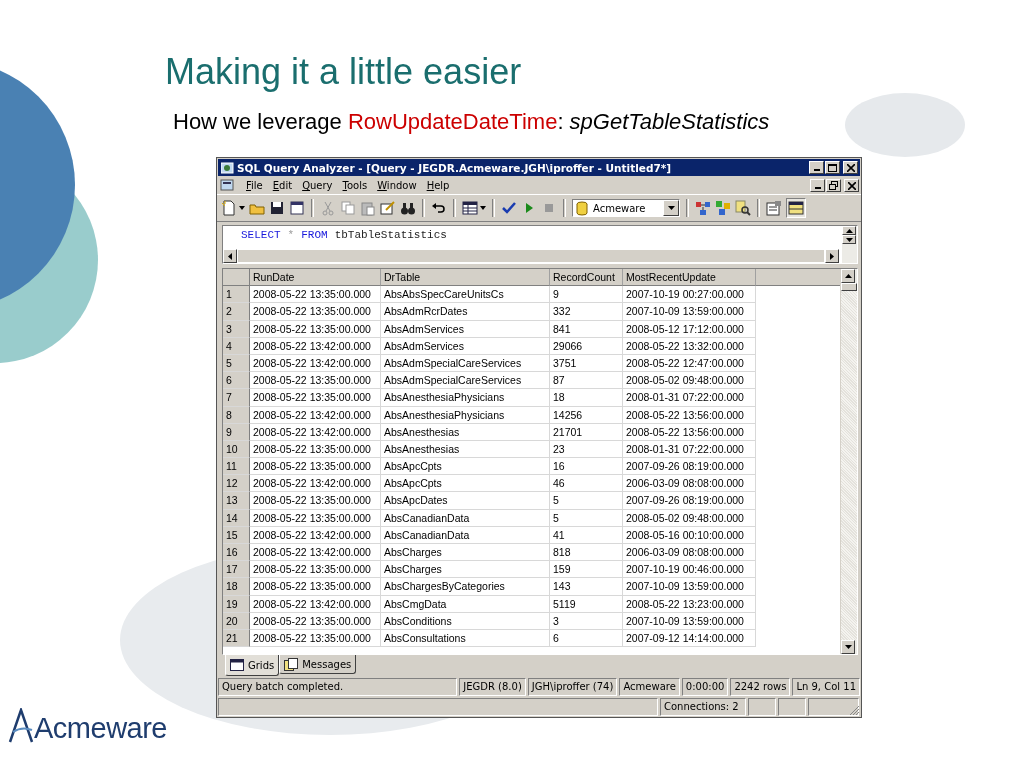  Describe the element at coordinates (586, 278) in the screenshot. I see `column-header: RecordCount` at that location.